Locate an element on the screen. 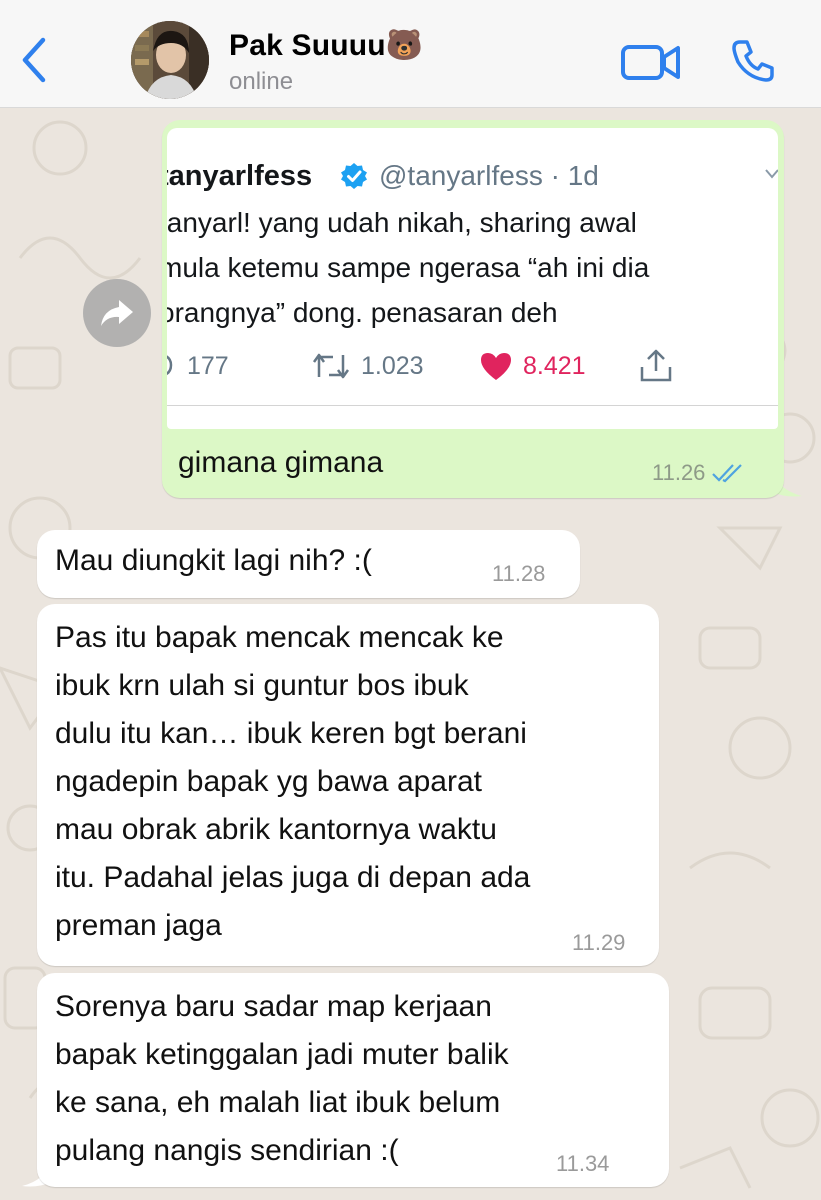  verified-badge-icon is located at coordinates (354, 176).